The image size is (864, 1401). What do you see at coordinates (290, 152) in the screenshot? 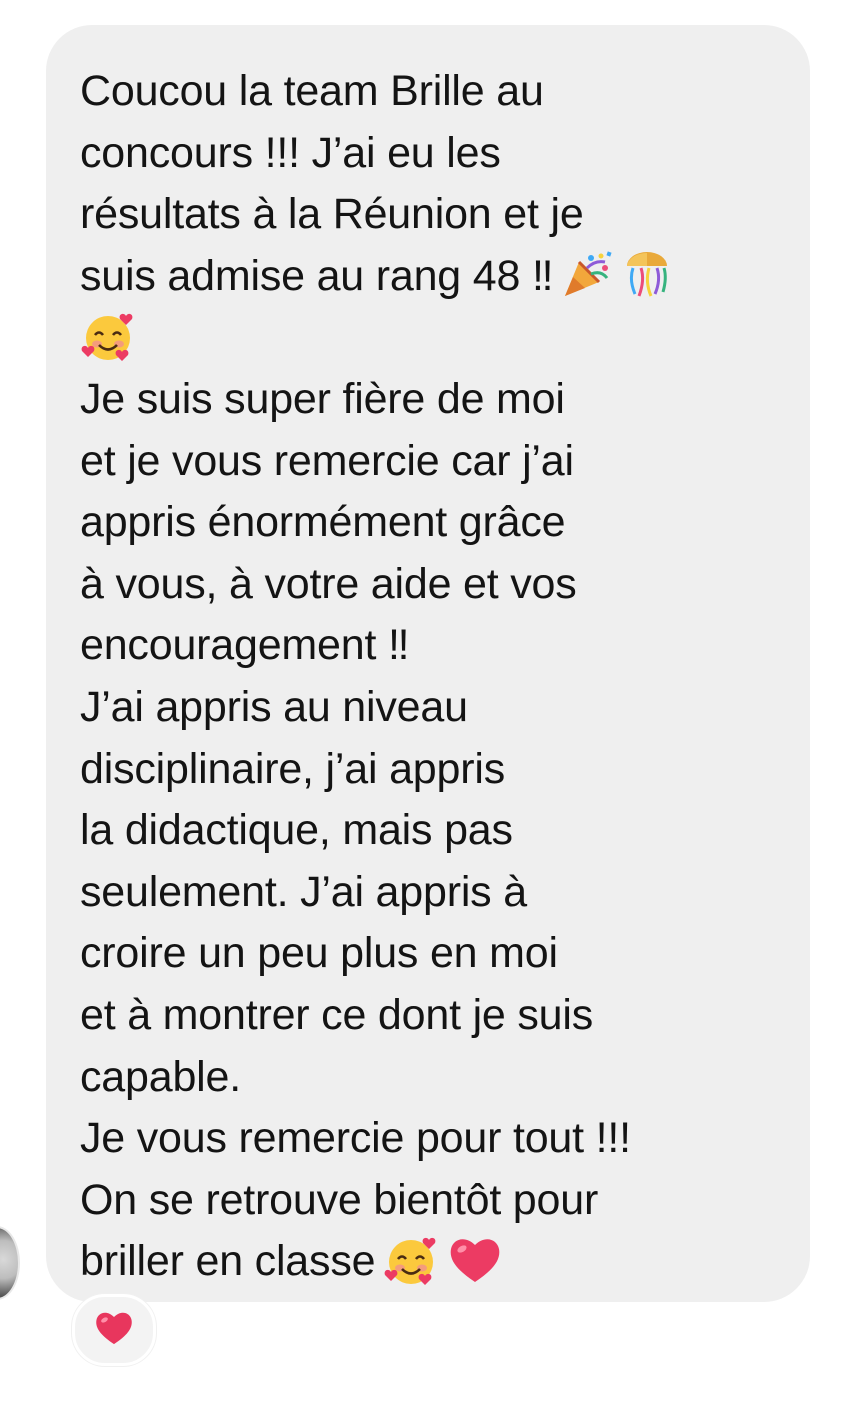
I see `message-line: concours !!! J’ai eu les` at bounding box center [290, 152].